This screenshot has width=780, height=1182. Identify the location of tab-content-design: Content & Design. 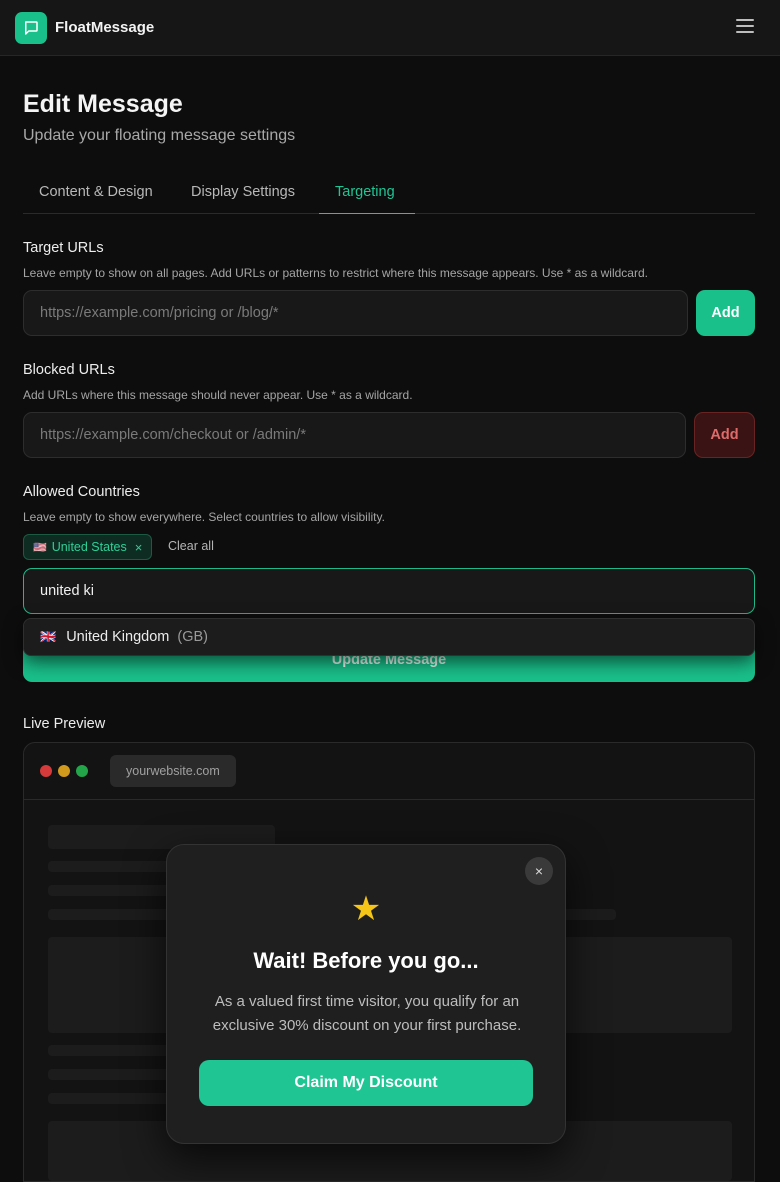
(96, 192).